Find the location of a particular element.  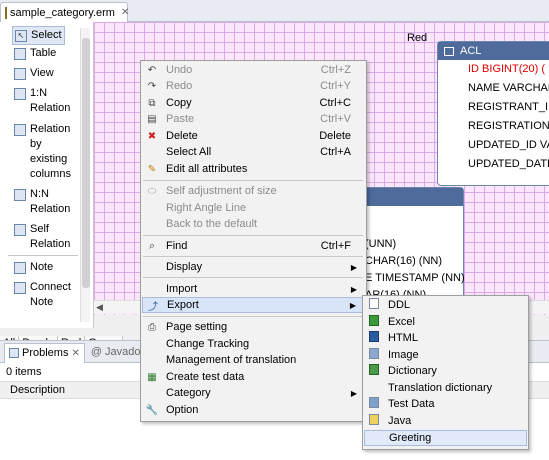

menu-label: Copy is located at coordinates (179, 103).